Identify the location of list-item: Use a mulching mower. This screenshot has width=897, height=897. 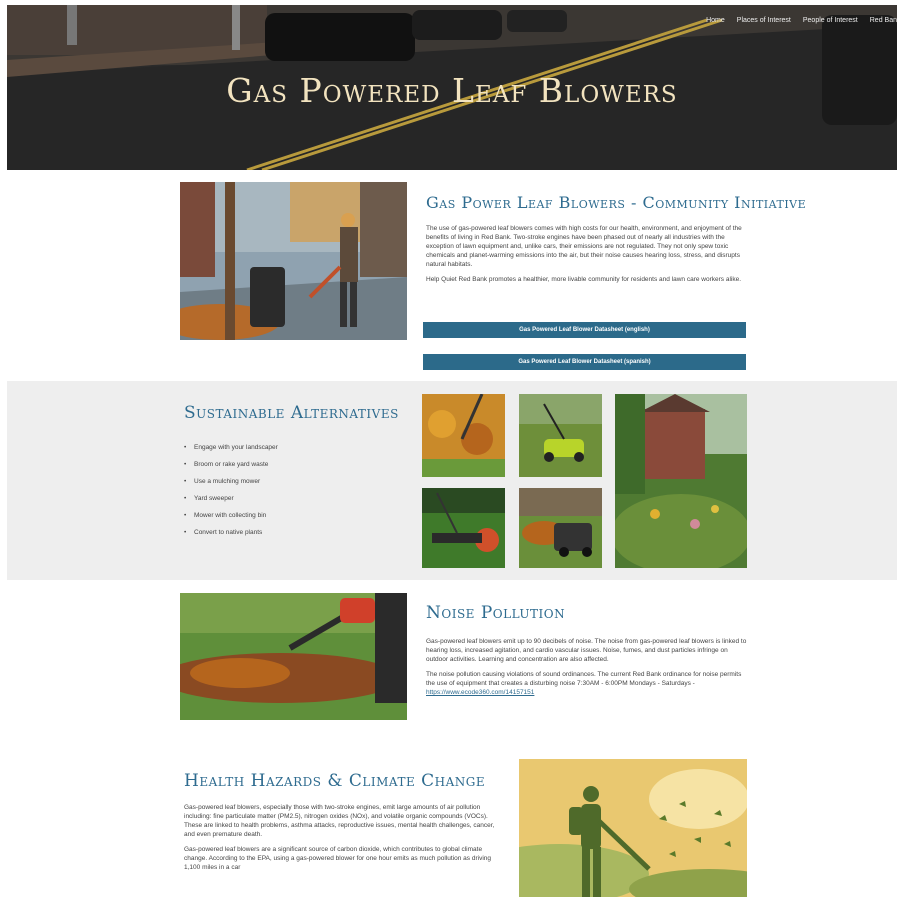
(299, 481).